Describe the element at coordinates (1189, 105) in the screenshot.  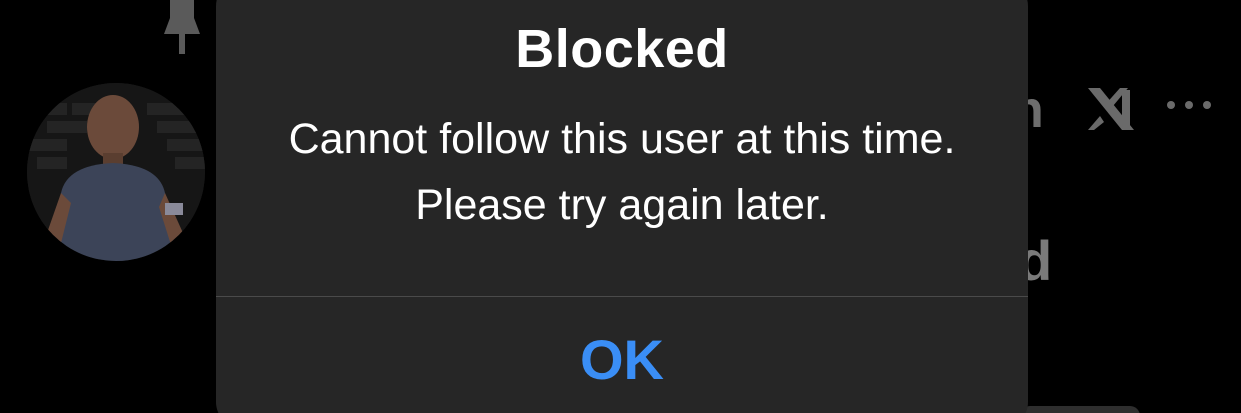
I see `more-icon` at that location.